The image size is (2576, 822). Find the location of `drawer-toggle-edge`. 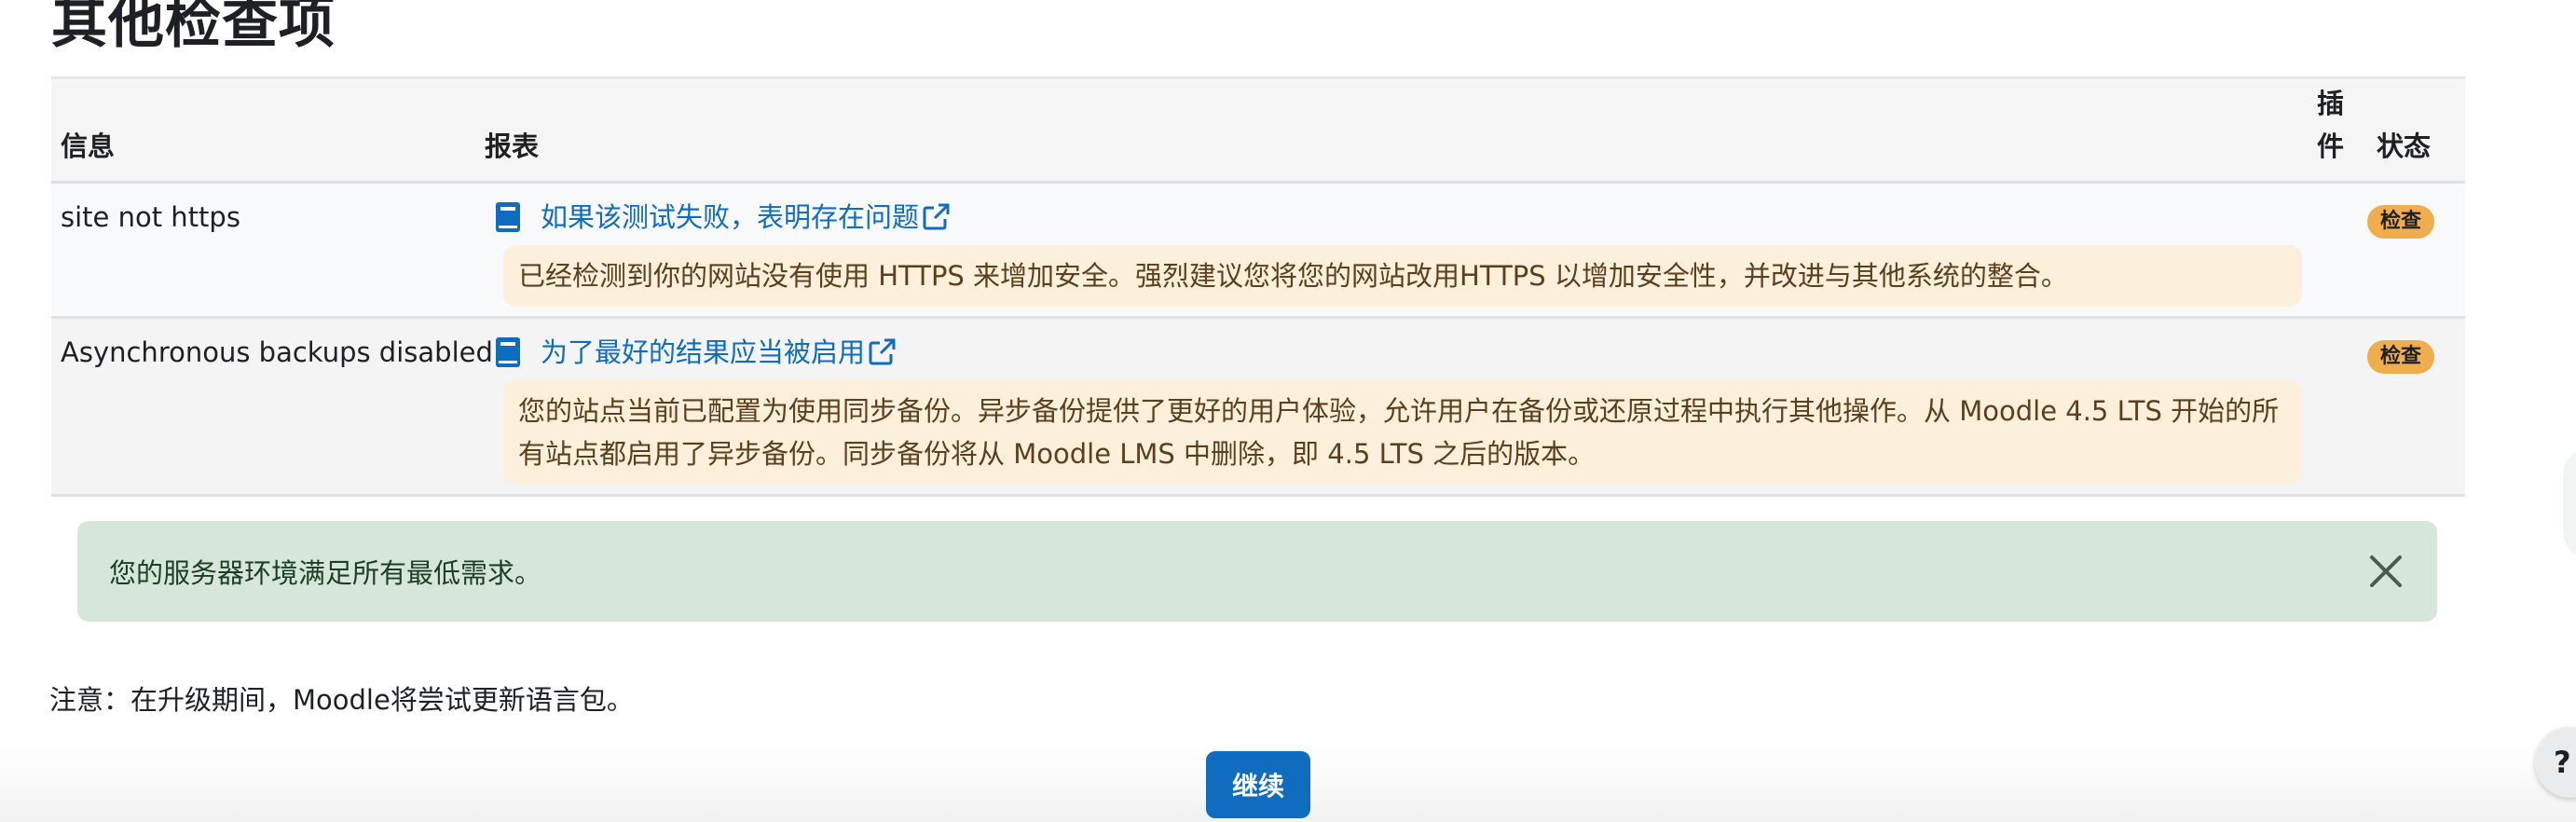

drawer-toggle-edge is located at coordinates (2569, 503).